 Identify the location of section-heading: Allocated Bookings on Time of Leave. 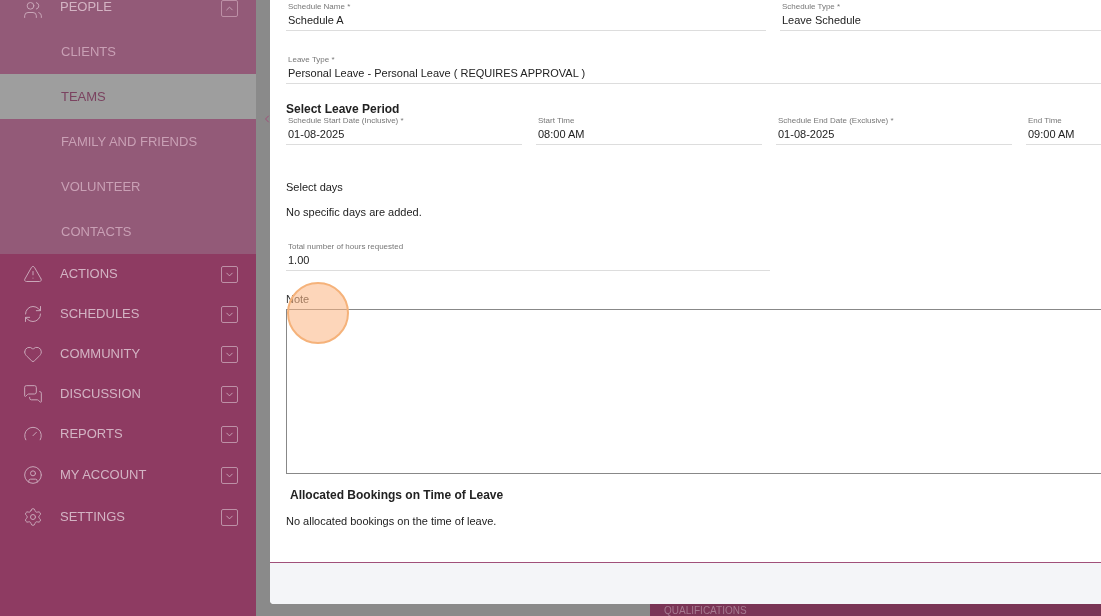
(397, 495).